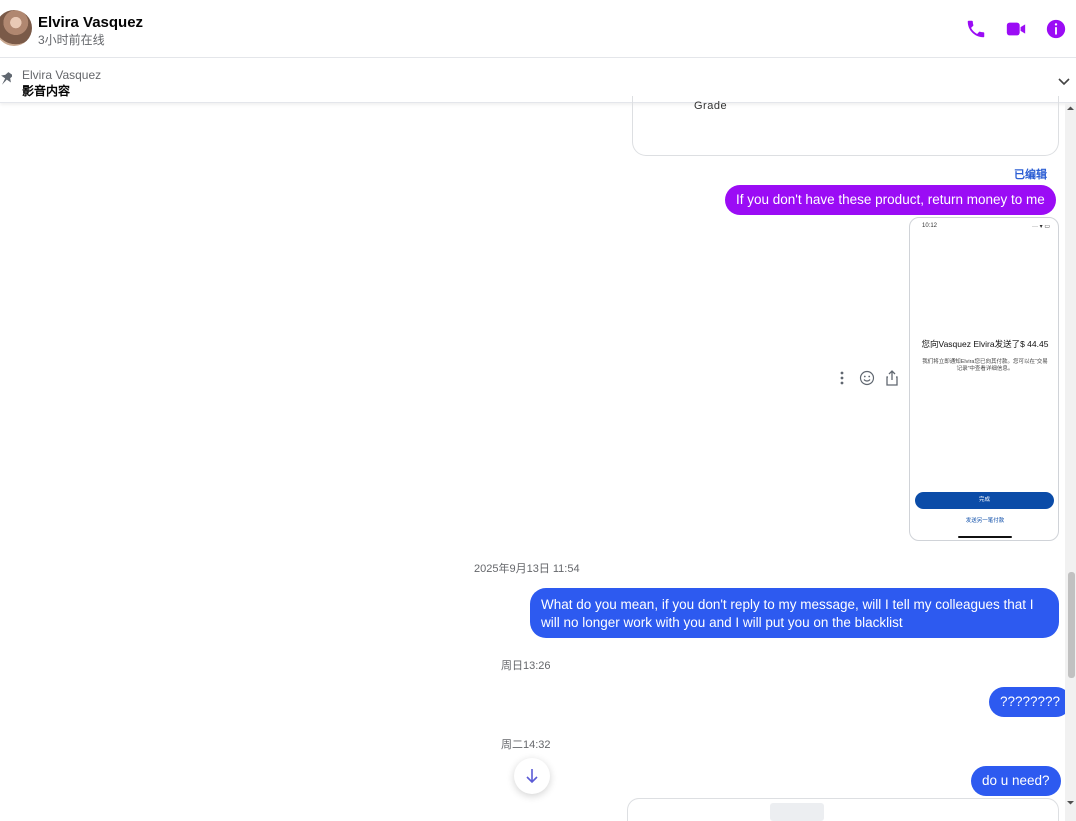 This screenshot has height=821, width=1076. Describe the element at coordinates (1040, 227) in the screenshot. I see `screenshot-status-icons: ··· ▾ ▭` at that location.